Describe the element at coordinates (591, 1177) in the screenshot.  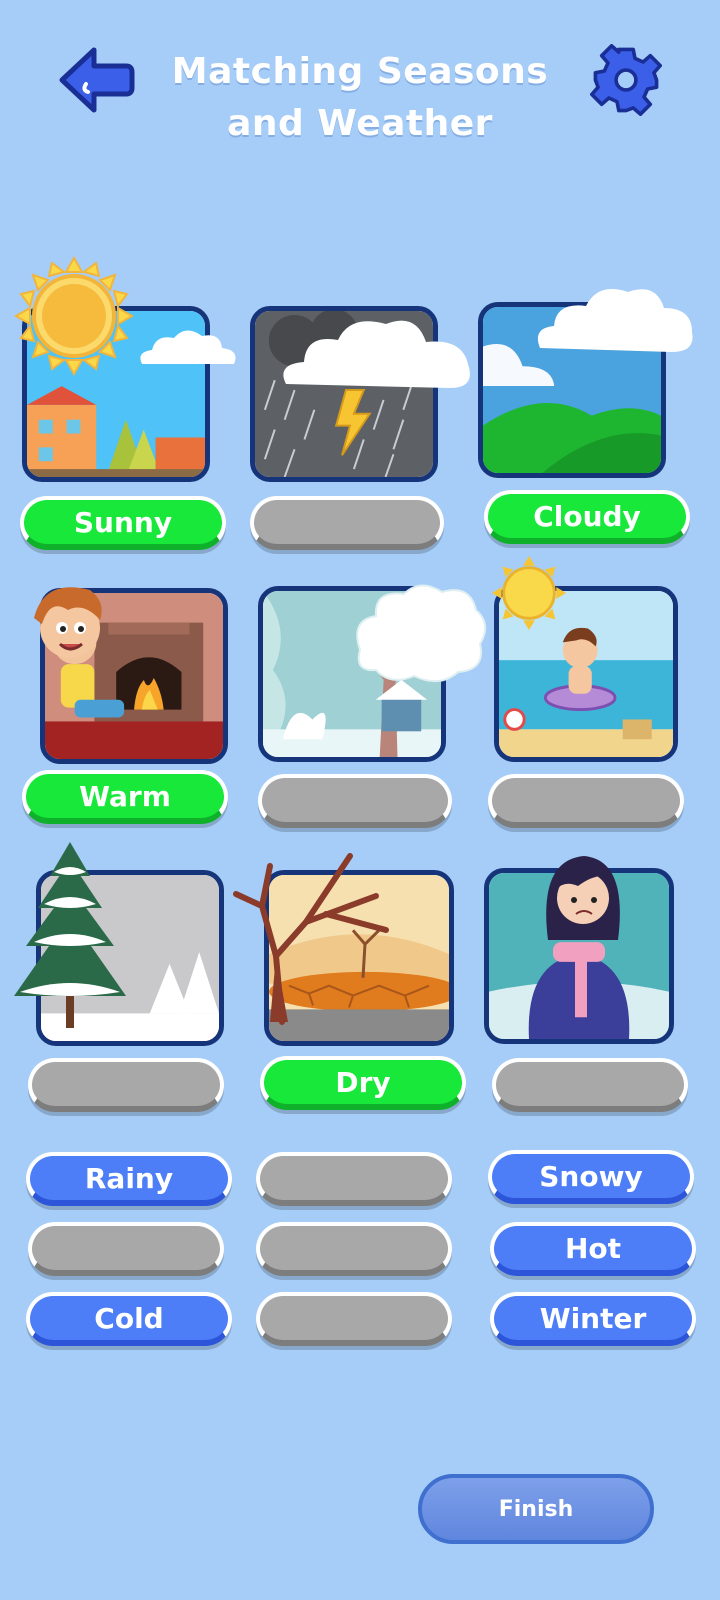
I see `word-chip-snowy: Snowy` at that location.